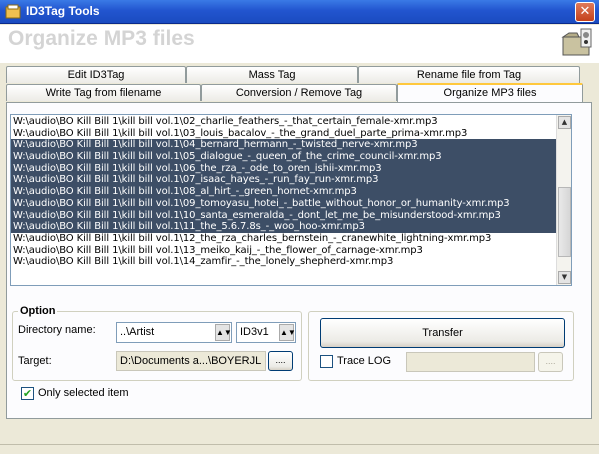  I want to click on checkmark-icon: ✔, so click(27, 393).